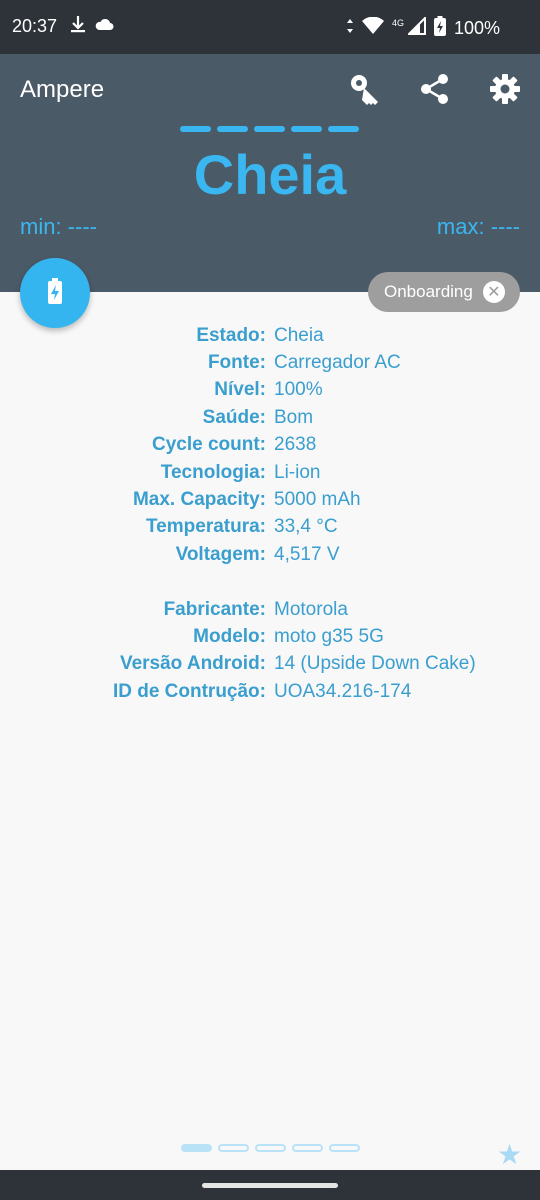 The width and height of the screenshot is (540, 1200). Describe the element at coordinates (205, 527) in the screenshot. I see `info-label: Temperatura:` at that location.